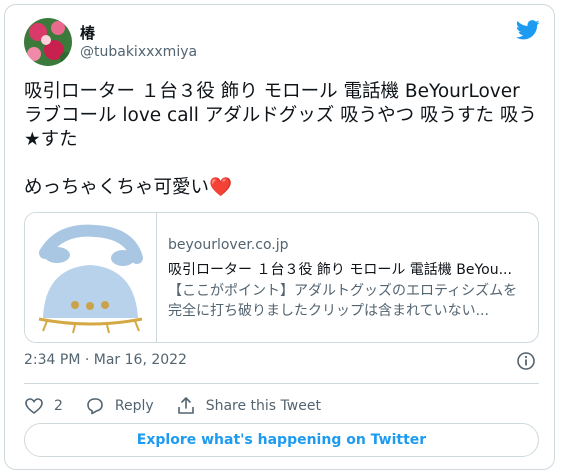 This screenshot has height=476, width=563. I want to click on divider, so click(281, 383).